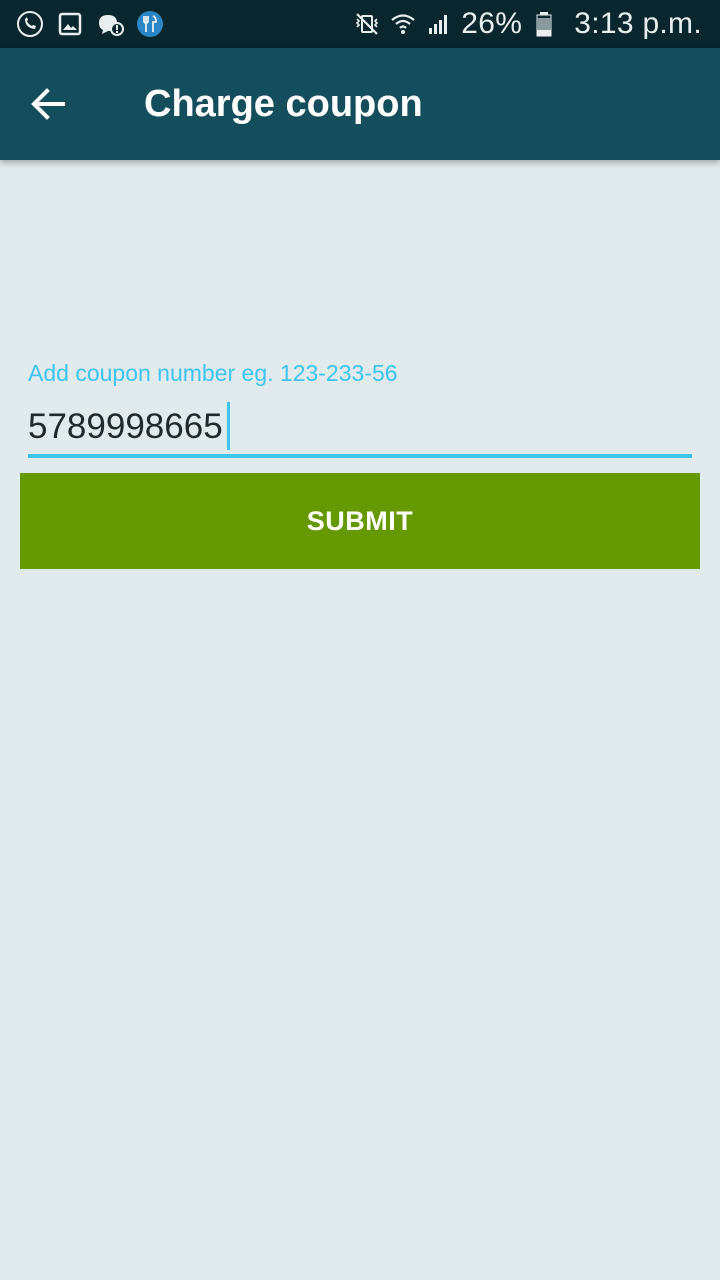 This screenshot has height=1280, width=720. I want to click on gallery-icon, so click(70, 24).